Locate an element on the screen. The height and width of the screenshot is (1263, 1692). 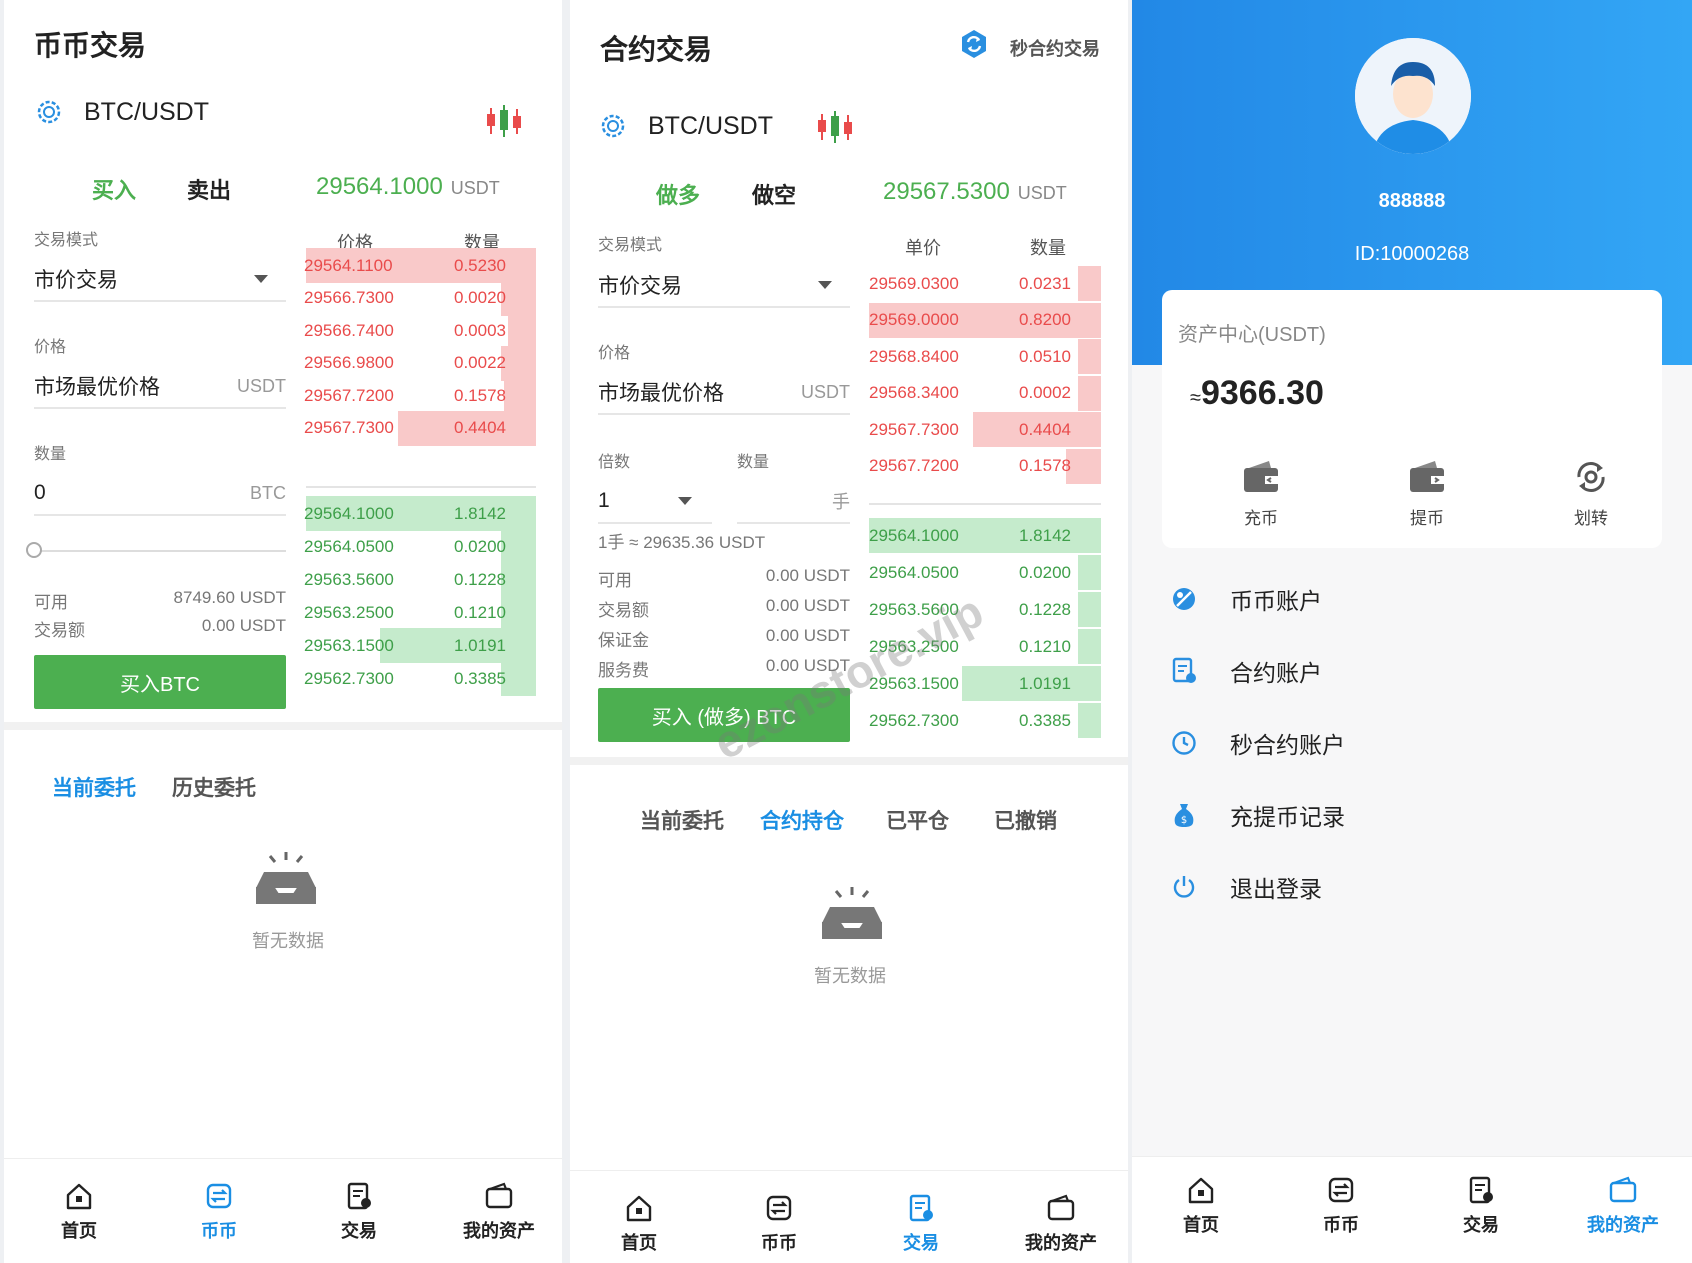
asset-card: 资产中心(USDT) ≈9366.30 充币 提币 划转 is located at coordinates (1412, 419).